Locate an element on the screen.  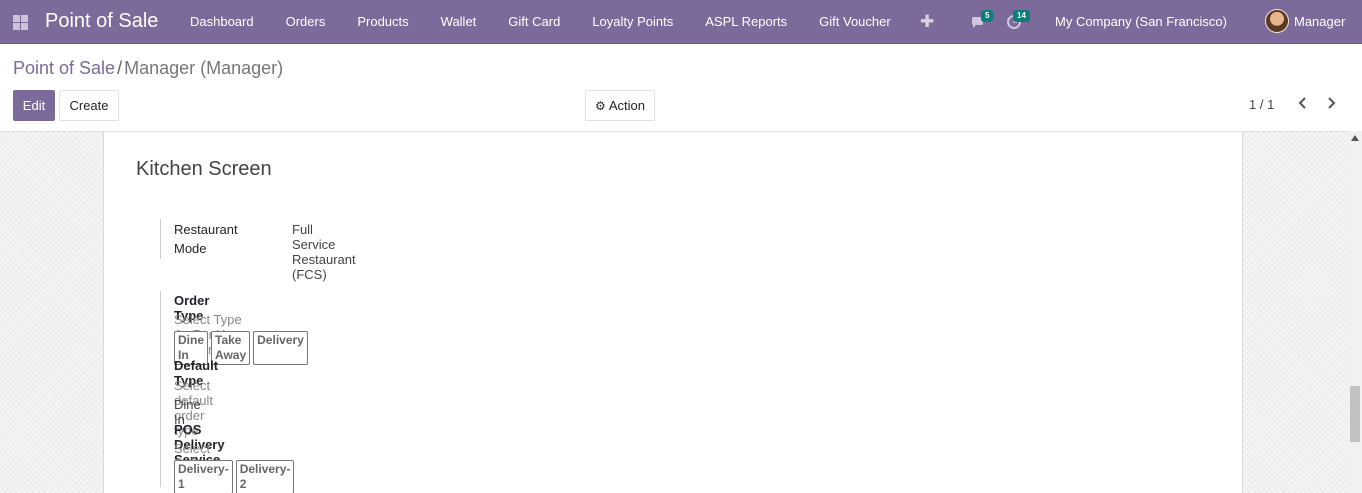
menu-item-wallet: Wallet is located at coordinates (459, 22).